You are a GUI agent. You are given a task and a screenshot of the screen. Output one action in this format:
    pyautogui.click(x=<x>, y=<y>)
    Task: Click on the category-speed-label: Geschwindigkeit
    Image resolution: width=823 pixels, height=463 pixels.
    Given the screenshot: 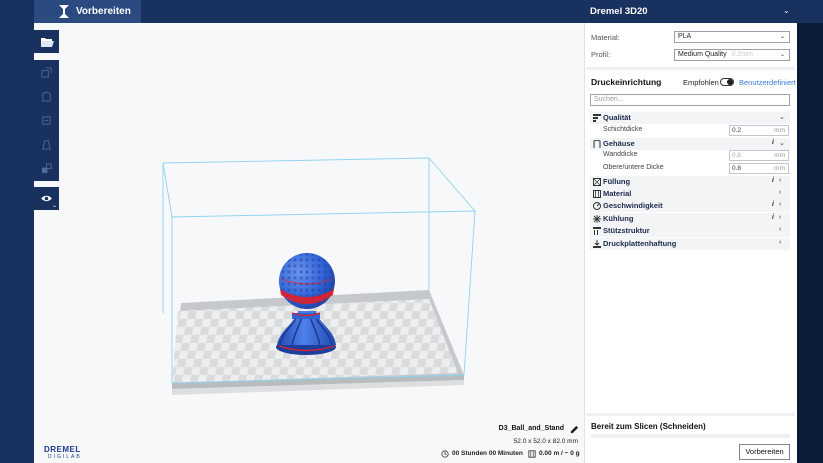 What is the action you would take?
    pyautogui.click(x=633, y=205)
    